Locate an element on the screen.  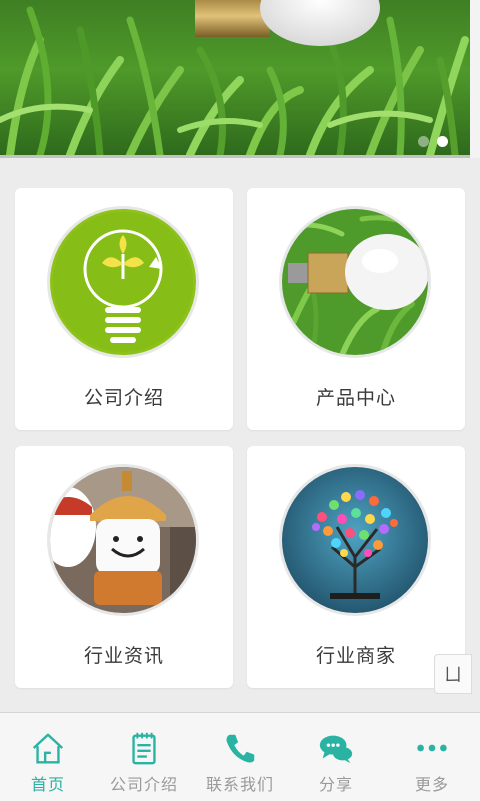
card-industry-news: 行业资讯 is located at coordinates (124, 567).